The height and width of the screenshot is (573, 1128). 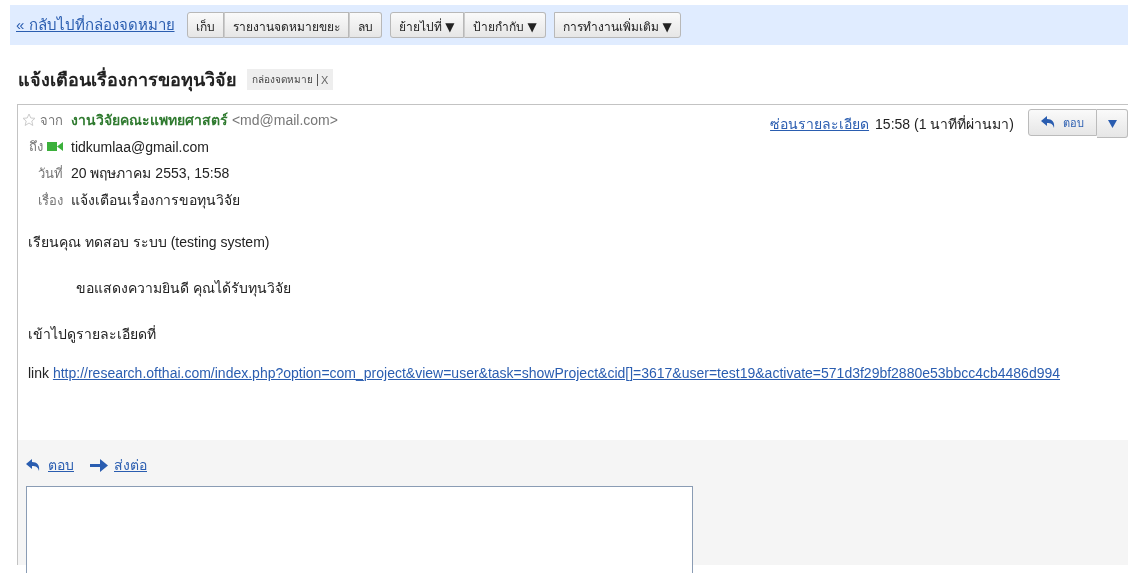 What do you see at coordinates (286, 25) in the screenshot?
I see `toolbar-button: รายงานจดหมายขยะ` at bounding box center [286, 25].